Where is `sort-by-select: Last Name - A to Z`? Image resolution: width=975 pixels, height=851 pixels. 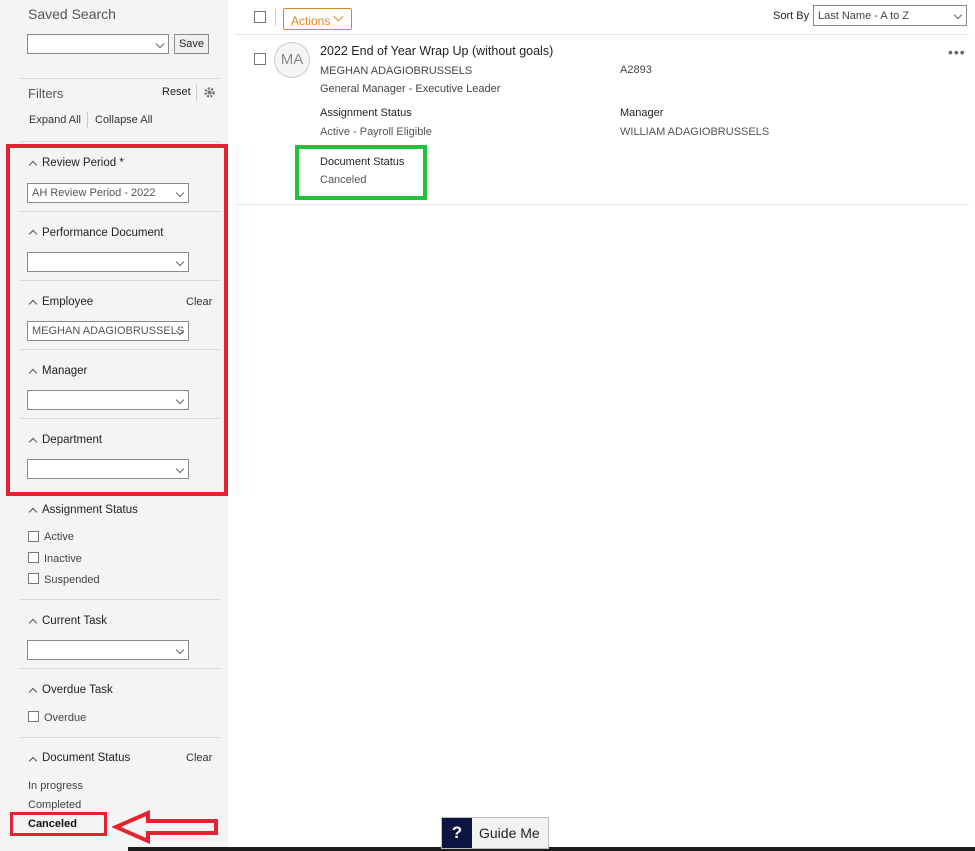 sort-by-select: Last Name - A to Z is located at coordinates (890, 15).